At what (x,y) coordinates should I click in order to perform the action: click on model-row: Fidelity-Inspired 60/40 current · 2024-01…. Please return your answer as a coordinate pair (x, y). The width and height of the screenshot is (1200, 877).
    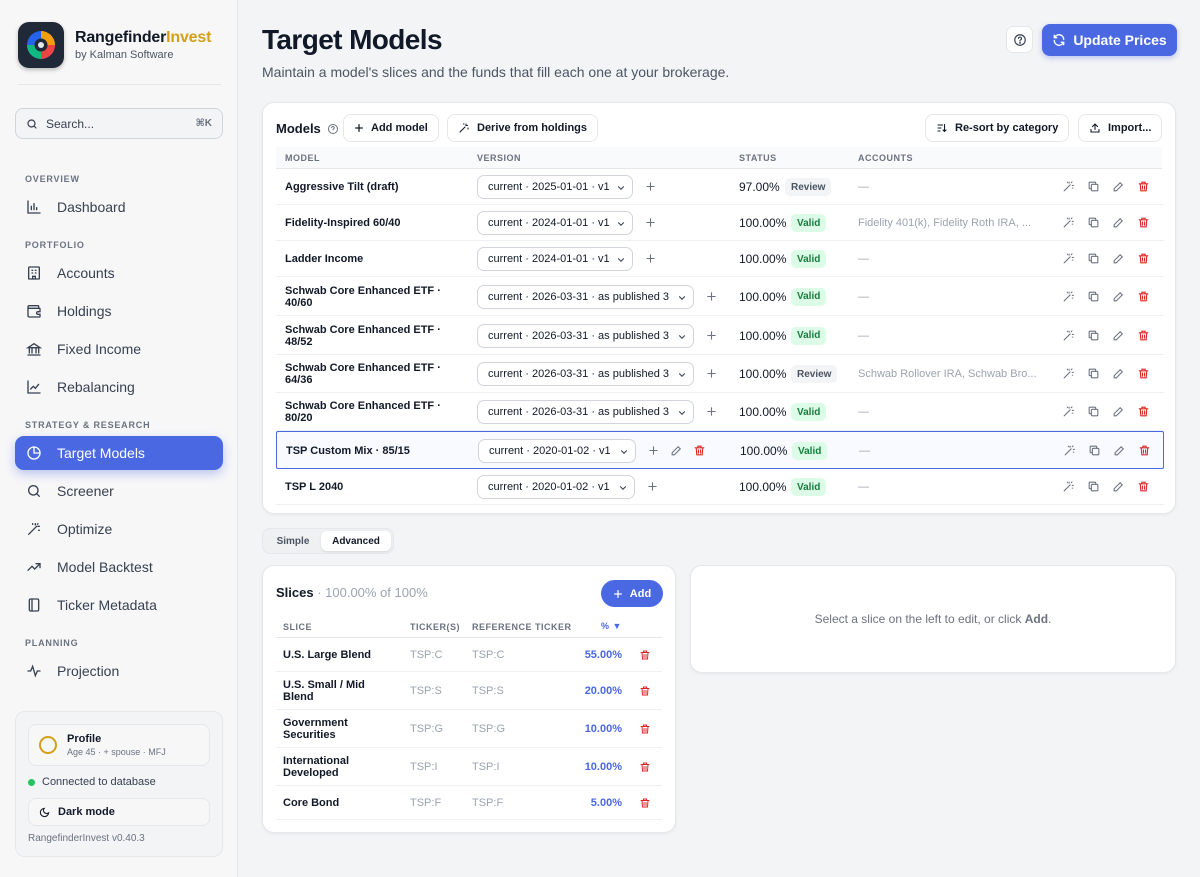
    Looking at the image, I should click on (720, 223).